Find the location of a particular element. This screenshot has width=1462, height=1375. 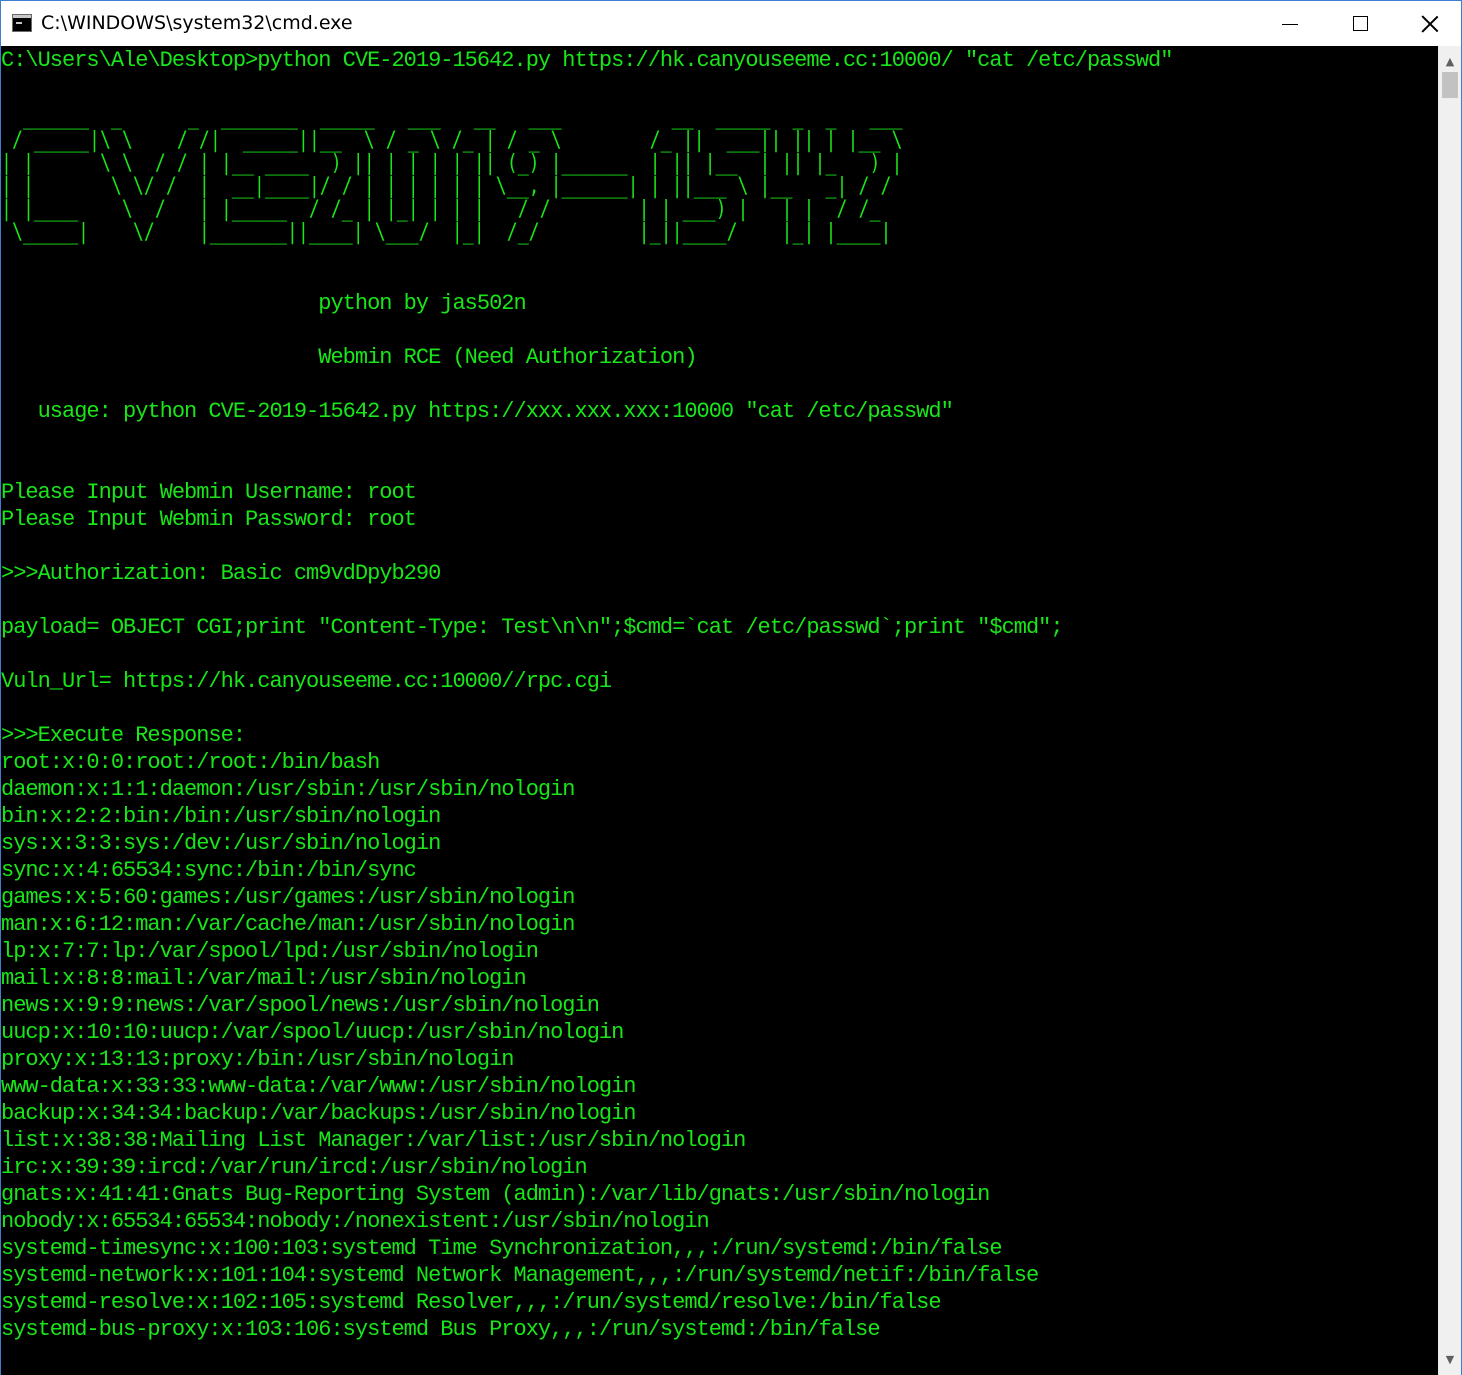

password-prompt: Please Input Webmin Password: root is located at coordinates (209, 519).